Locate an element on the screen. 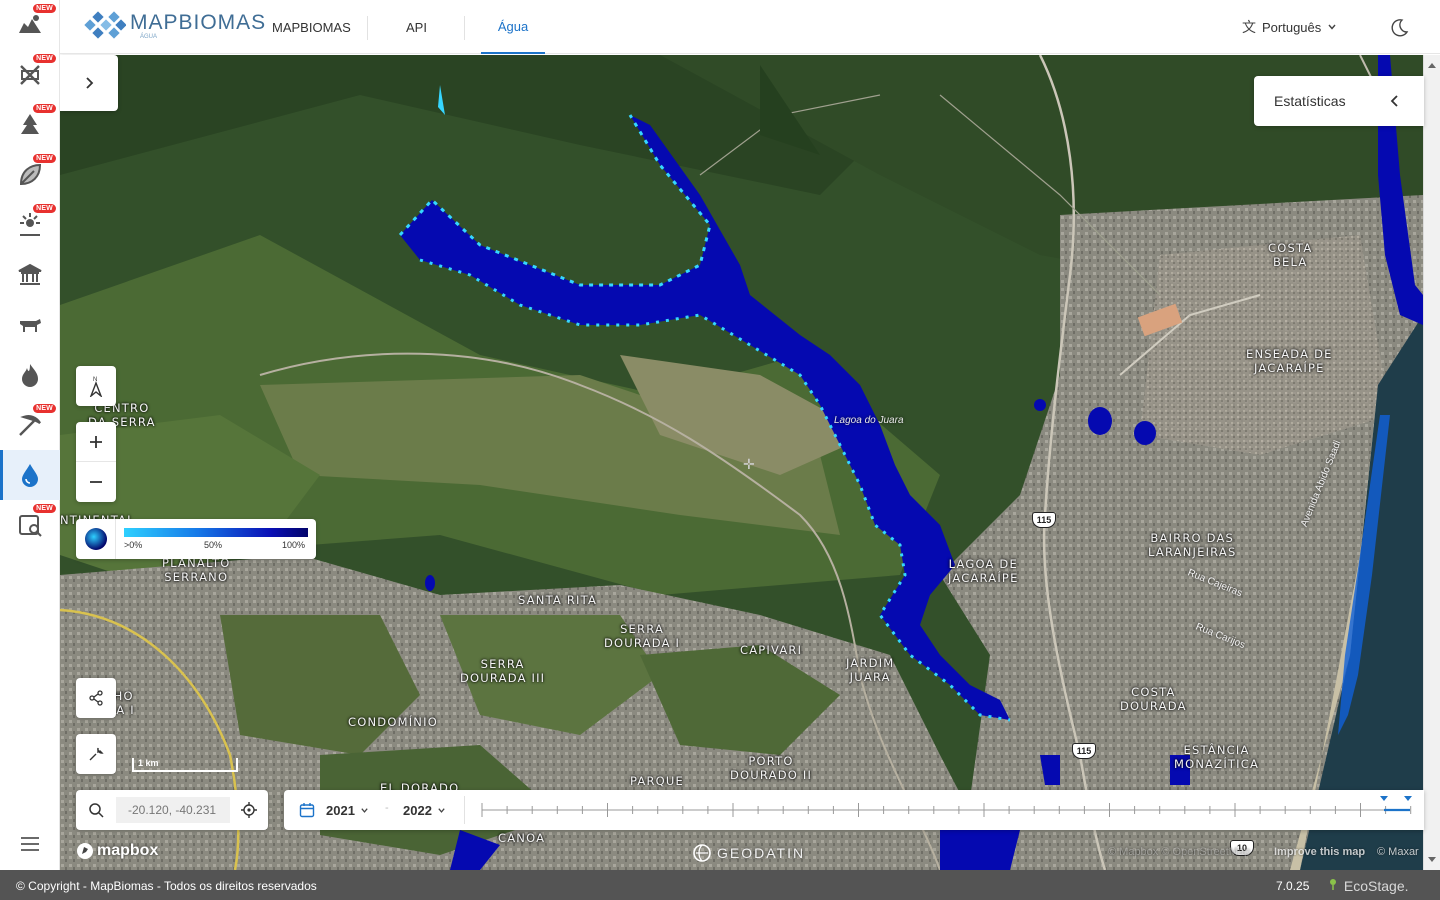 Image resolution: width=1440 pixels, height=900 pixels. sidebar-item-degradation: NEW is located at coordinates (30, 125).